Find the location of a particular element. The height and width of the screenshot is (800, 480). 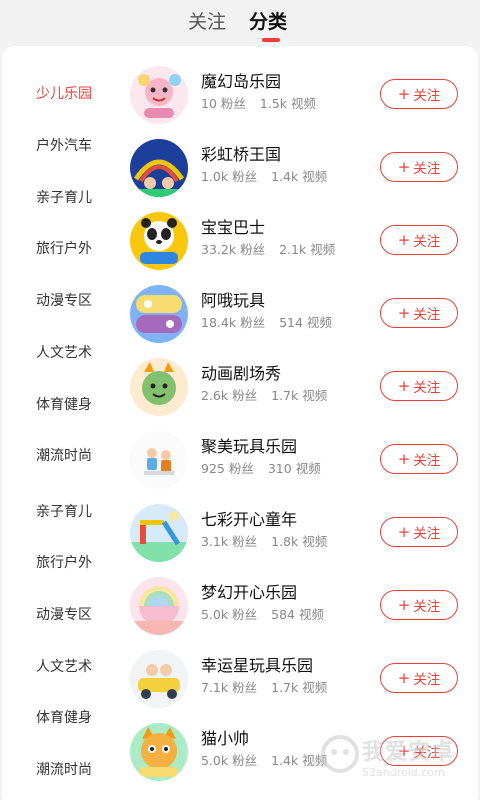

channel-name: 魔幻岛乐园 is located at coordinates (241, 81).